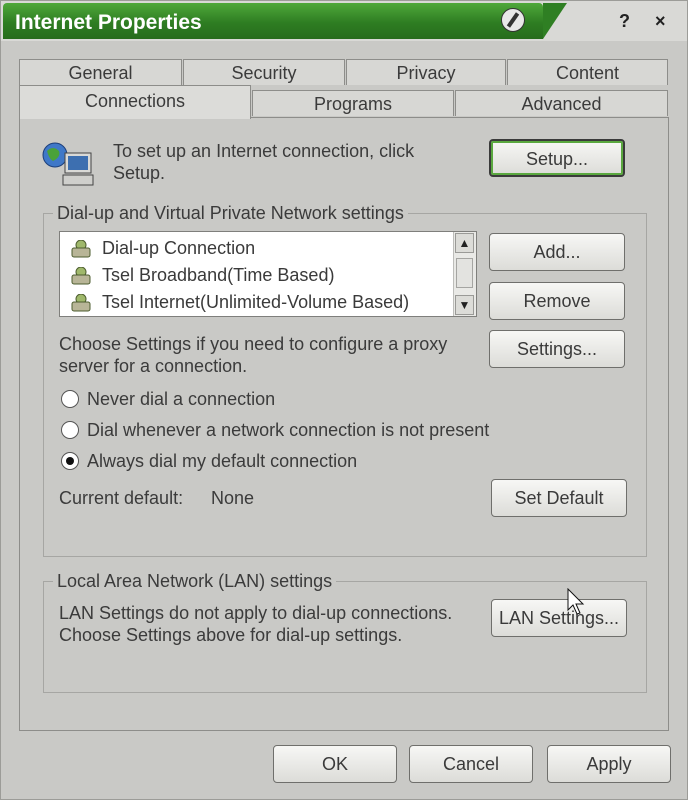 The height and width of the screenshot is (800, 688). I want to click on tab-privacy: Privacy, so click(426, 72).